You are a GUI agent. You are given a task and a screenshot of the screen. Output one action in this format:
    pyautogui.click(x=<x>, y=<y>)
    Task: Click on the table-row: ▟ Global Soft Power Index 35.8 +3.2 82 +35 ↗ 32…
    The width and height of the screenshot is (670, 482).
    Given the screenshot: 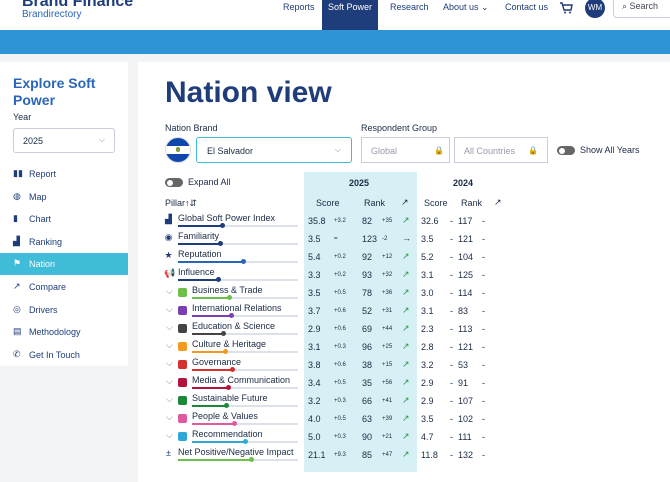 What is the action you would take?
    pyautogui.click(x=414, y=222)
    